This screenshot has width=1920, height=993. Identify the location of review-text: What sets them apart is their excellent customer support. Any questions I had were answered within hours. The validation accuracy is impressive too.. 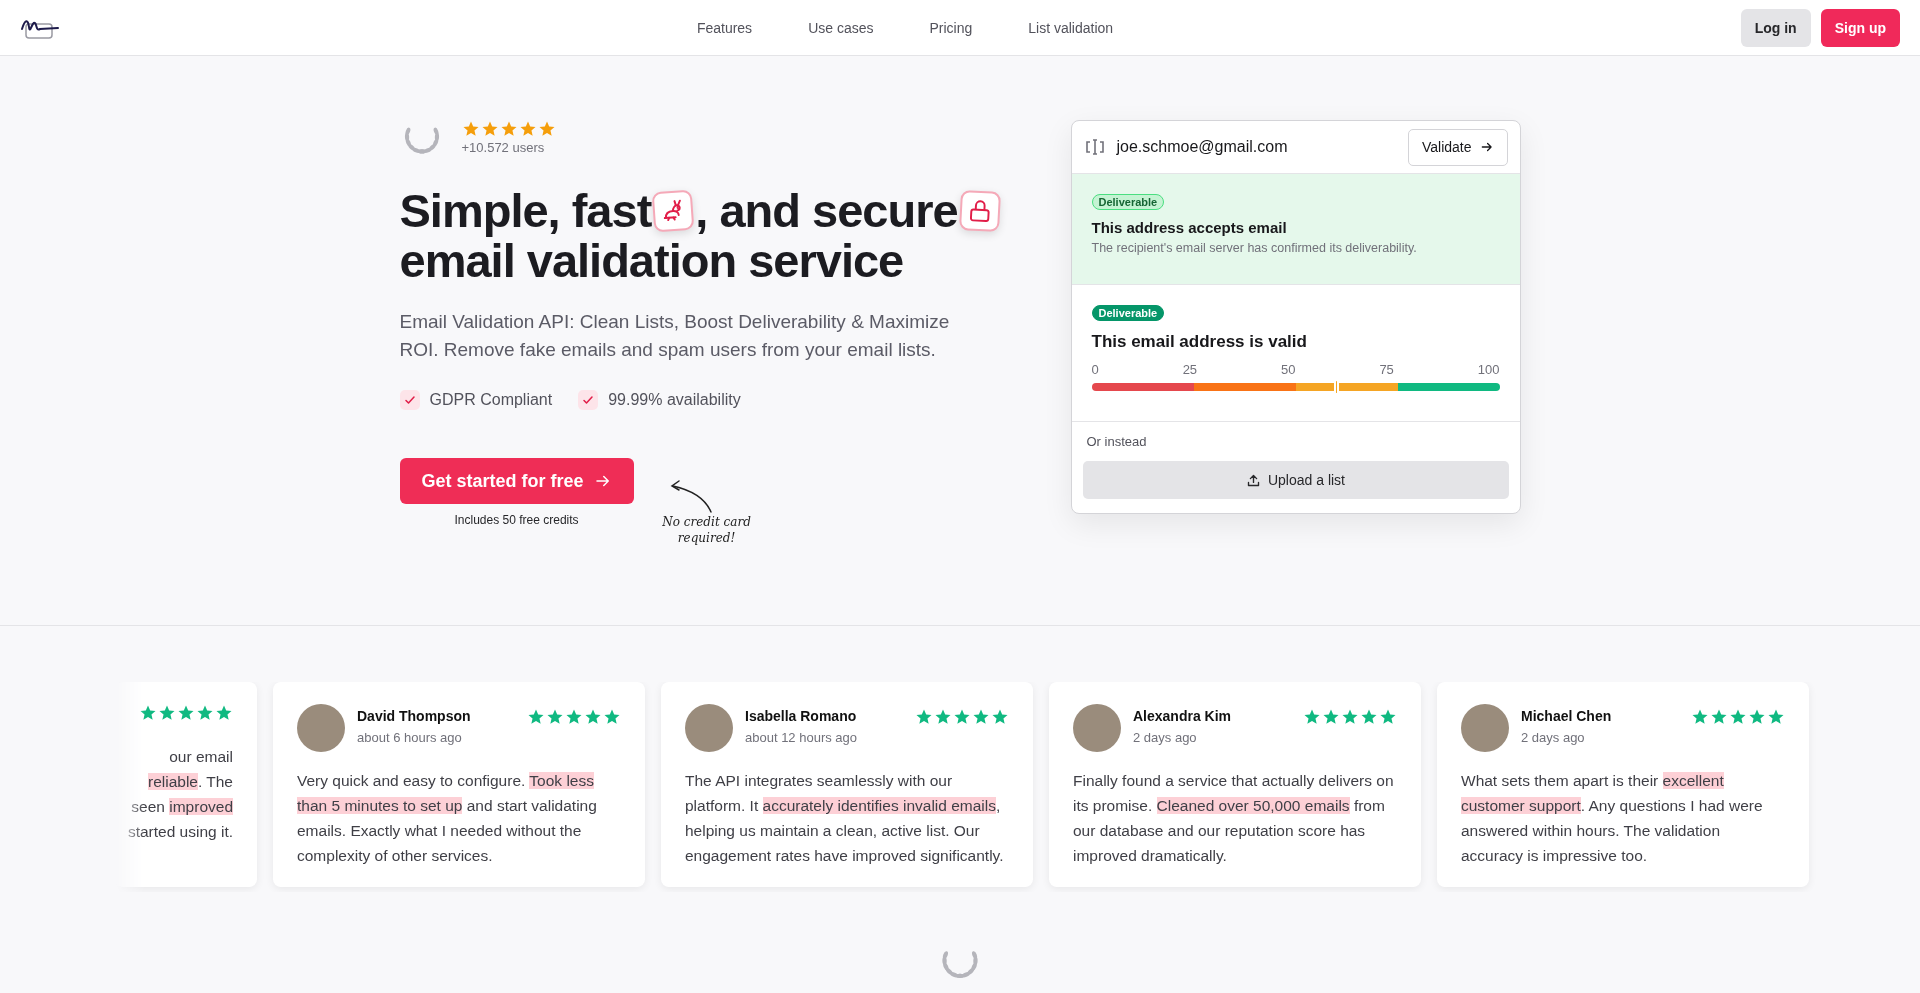
(1612, 818).